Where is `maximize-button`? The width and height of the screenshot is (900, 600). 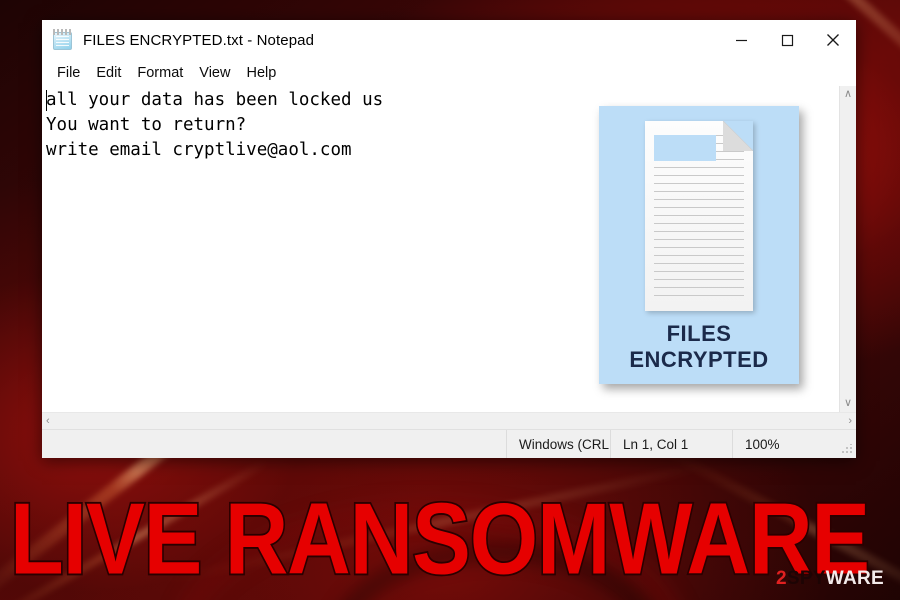
maximize-button is located at coordinates (787, 40).